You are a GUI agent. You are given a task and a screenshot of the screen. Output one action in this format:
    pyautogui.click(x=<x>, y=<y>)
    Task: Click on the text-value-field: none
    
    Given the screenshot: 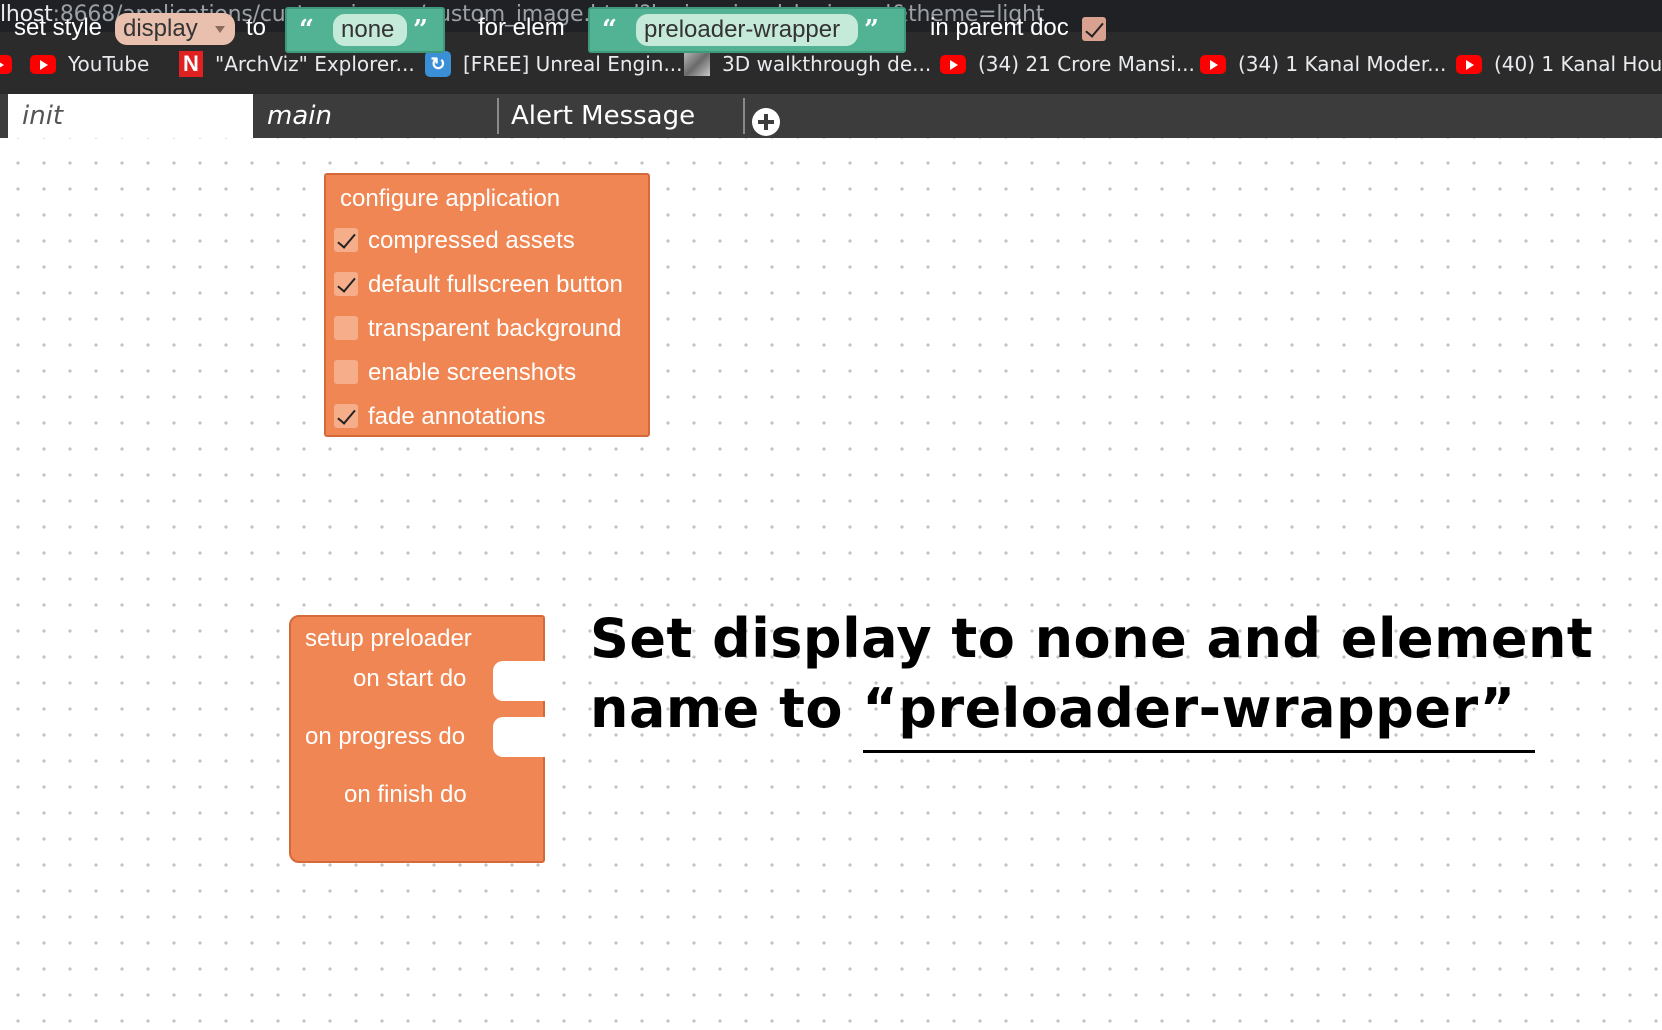 What is the action you would take?
    pyautogui.click(x=370, y=30)
    